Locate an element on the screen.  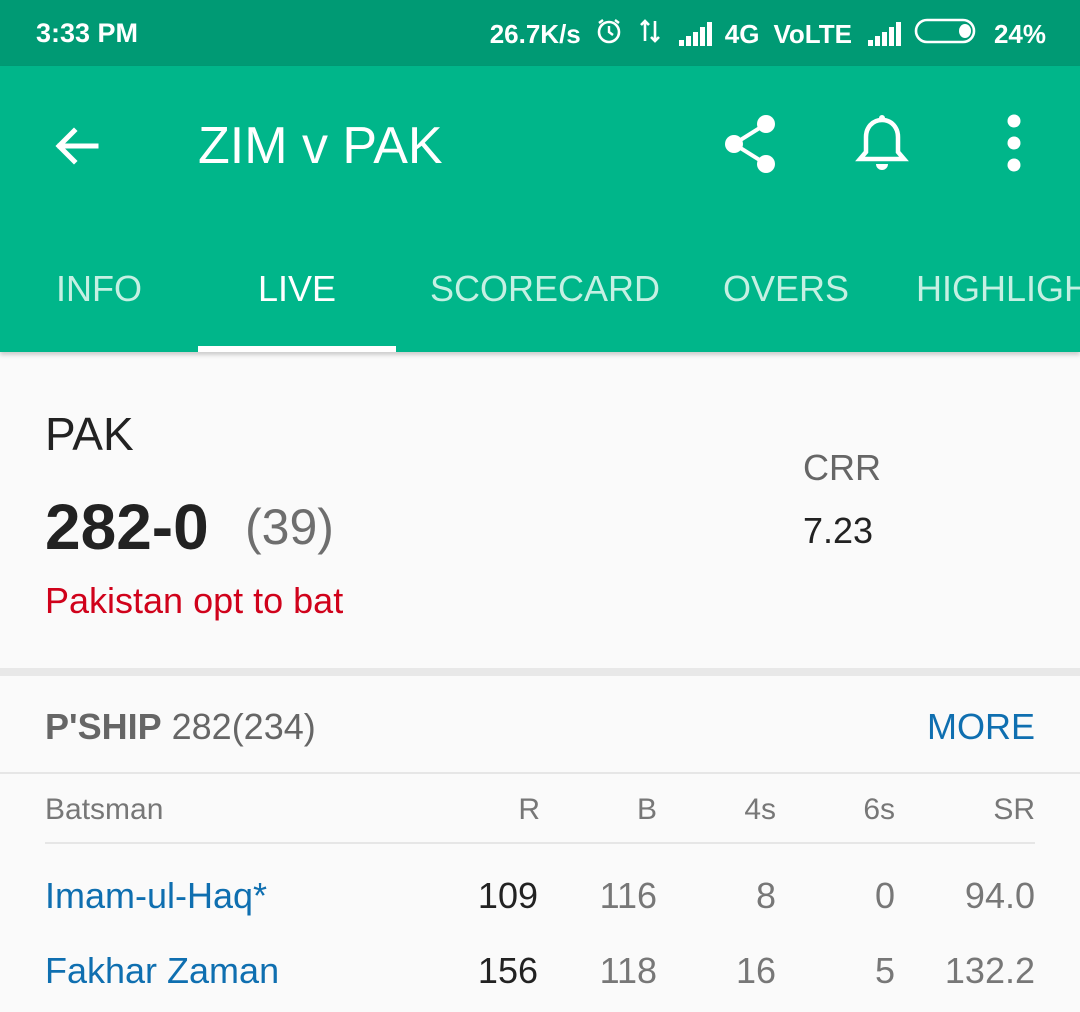
bell-icon is located at coordinates (882, 144).